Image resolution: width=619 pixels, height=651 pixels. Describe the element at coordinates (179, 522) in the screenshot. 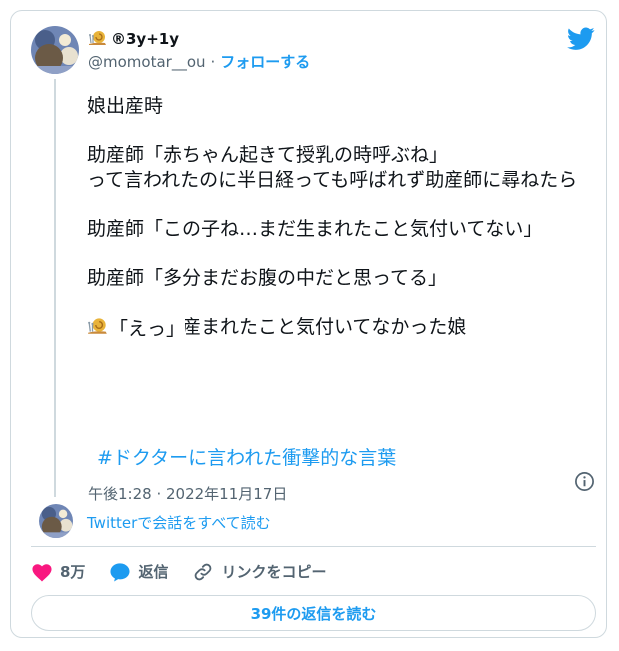

I see `read-conversation-link: Twitterで会話をすべて読む` at that location.